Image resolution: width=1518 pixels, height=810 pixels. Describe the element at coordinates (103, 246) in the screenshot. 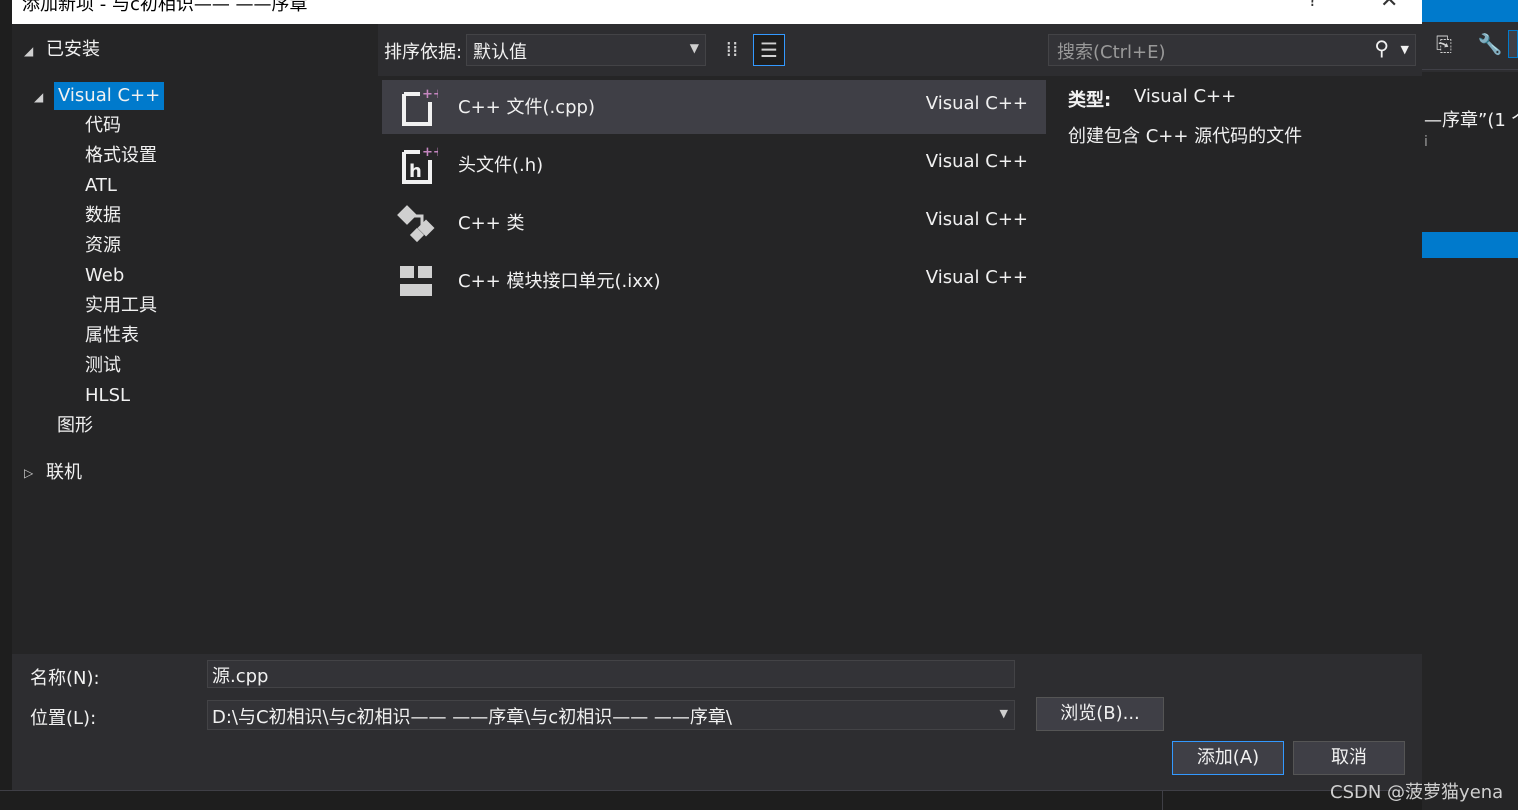

I see `tree-node-resource: 资源` at that location.